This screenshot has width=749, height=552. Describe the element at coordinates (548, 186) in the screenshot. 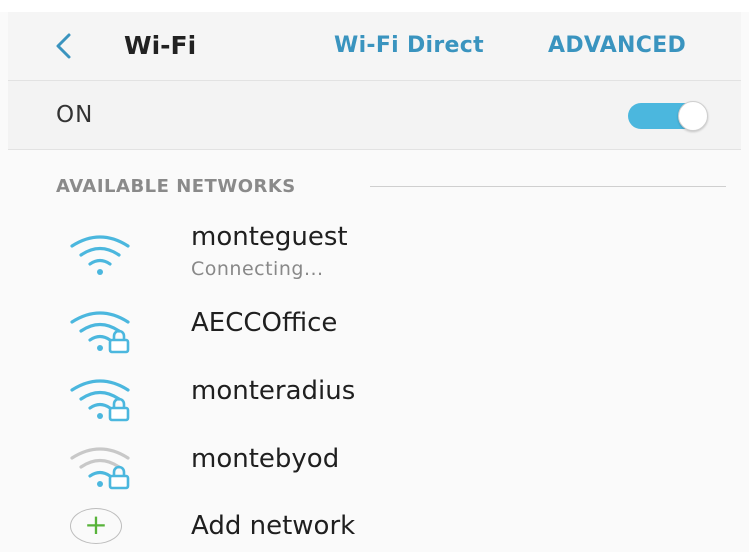

I see `section-divider` at that location.